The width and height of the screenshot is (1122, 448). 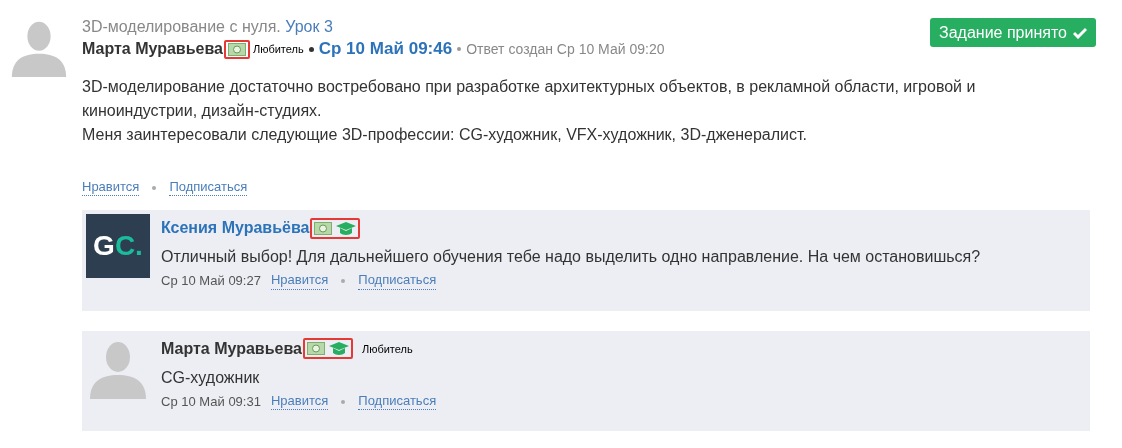 I want to click on course-title: 3D-моделирование с нуля., so click(x=181, y=26).